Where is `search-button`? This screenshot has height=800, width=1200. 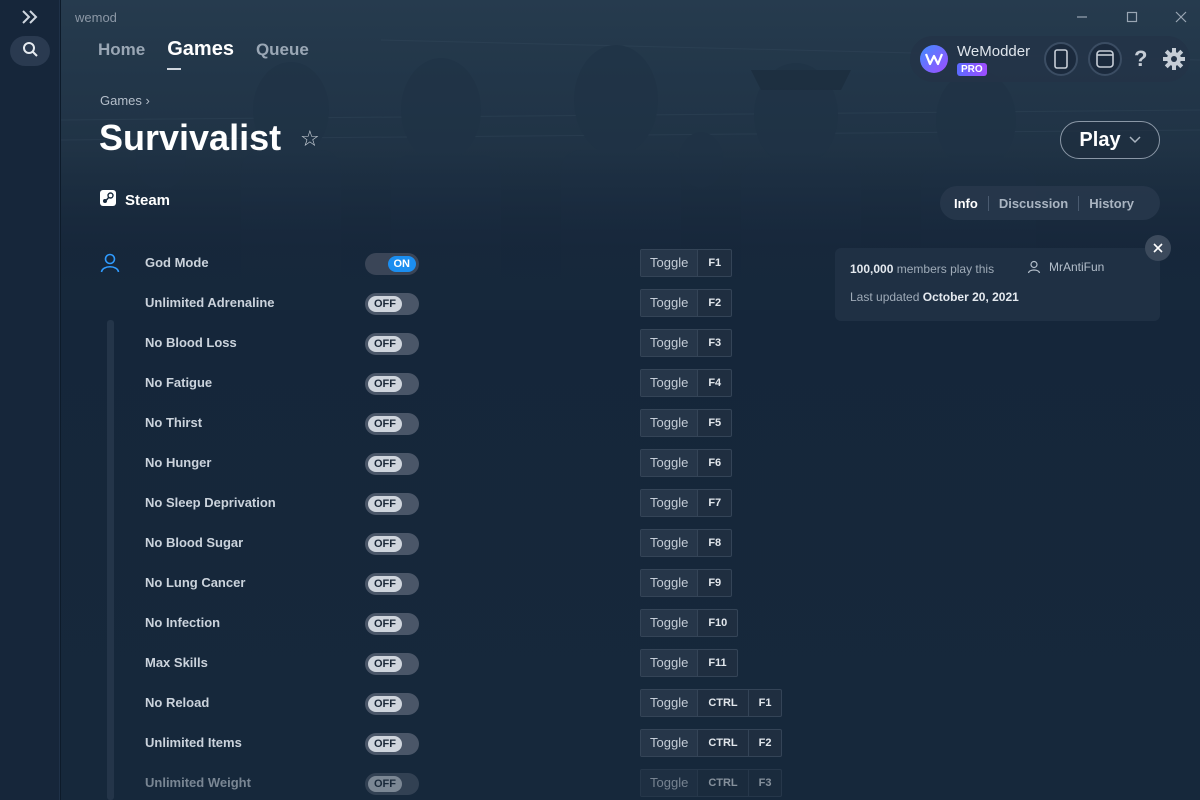 search-button is located at coordinates (30, 51).